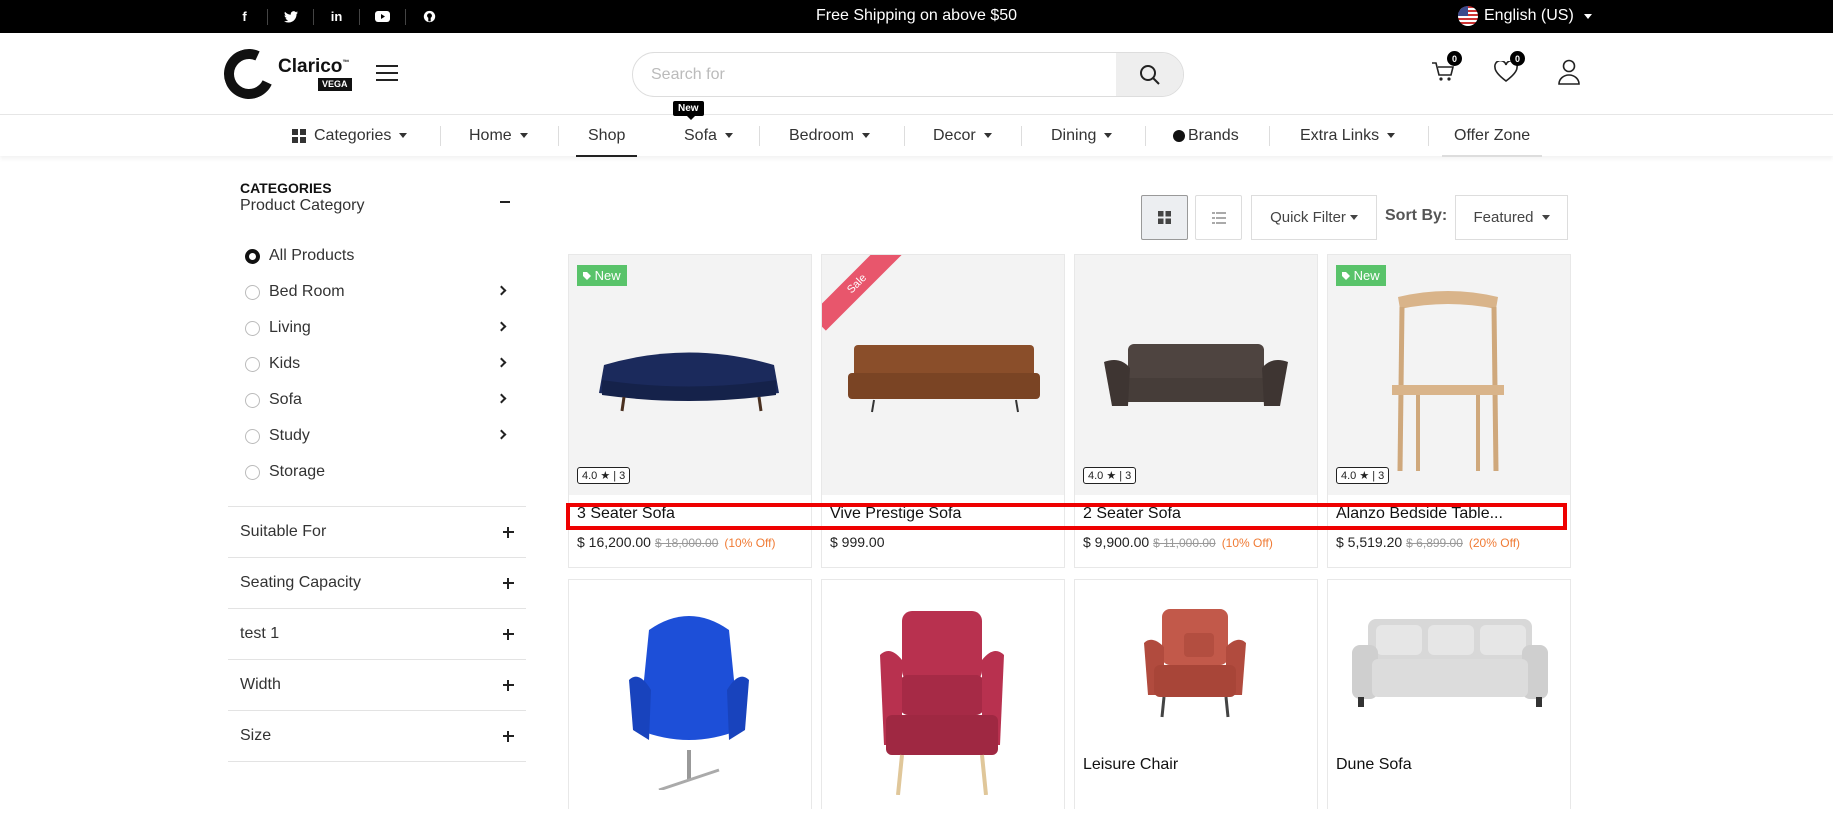 The image size is (1833, 820). I want to click on nav-home: Home, so click(498, 135).